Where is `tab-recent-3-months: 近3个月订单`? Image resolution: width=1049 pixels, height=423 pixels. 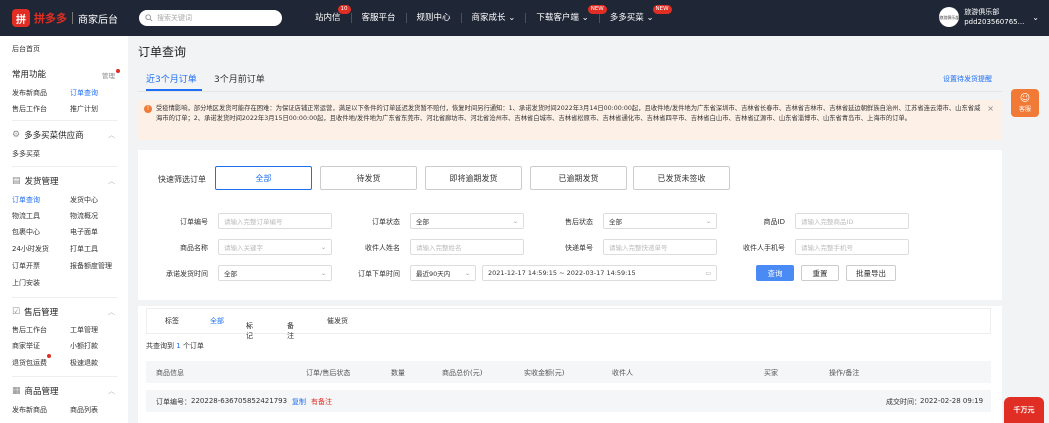 tab-recent-3-months: 近3个月订单 is located at coordinates (171, 78).